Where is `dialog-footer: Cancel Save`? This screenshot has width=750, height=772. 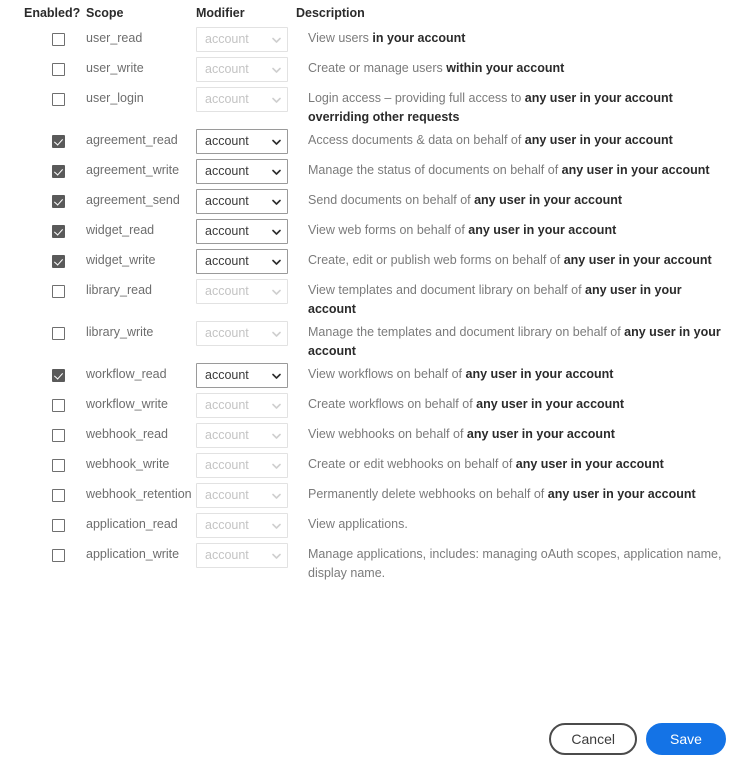 dialog-footer: Cancel Save is located at coordinates (637, 739).